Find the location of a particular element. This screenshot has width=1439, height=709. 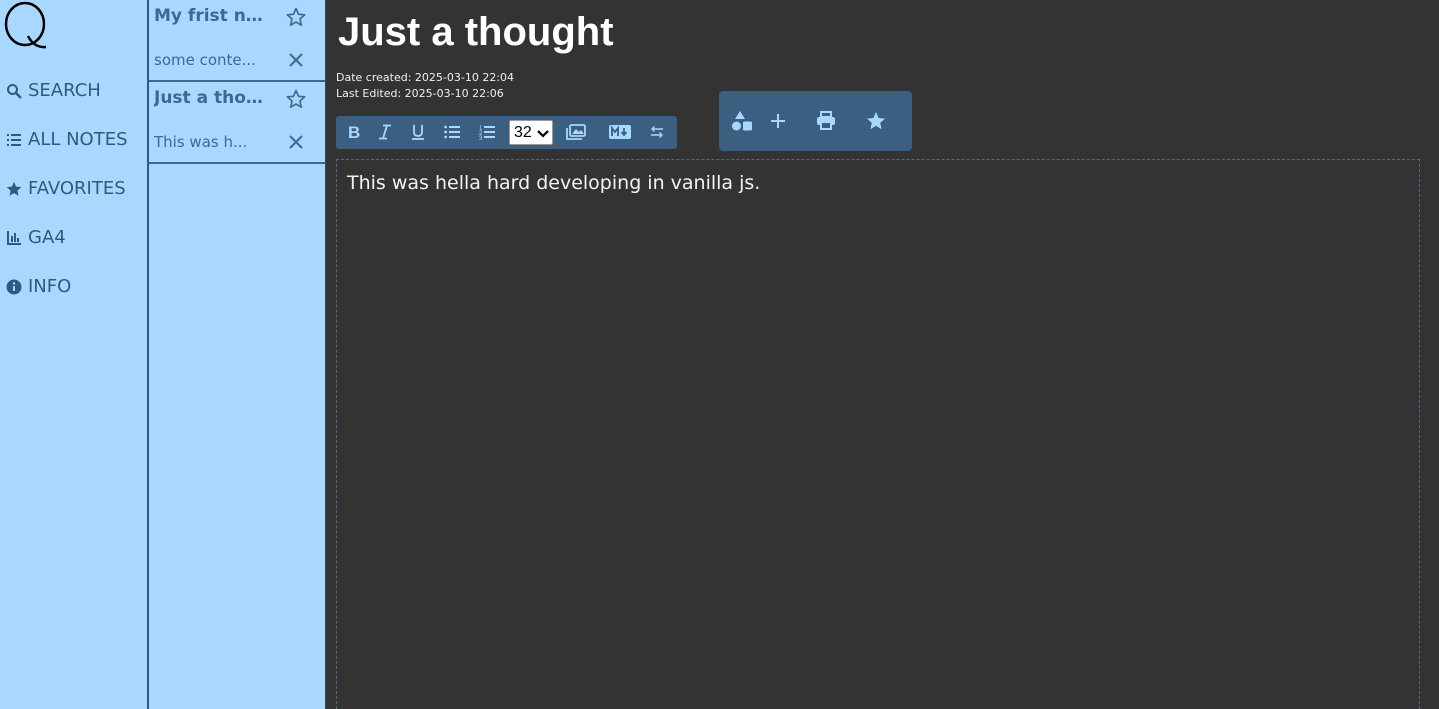

font-size-select: 32 is located at coordinates (531, 132).